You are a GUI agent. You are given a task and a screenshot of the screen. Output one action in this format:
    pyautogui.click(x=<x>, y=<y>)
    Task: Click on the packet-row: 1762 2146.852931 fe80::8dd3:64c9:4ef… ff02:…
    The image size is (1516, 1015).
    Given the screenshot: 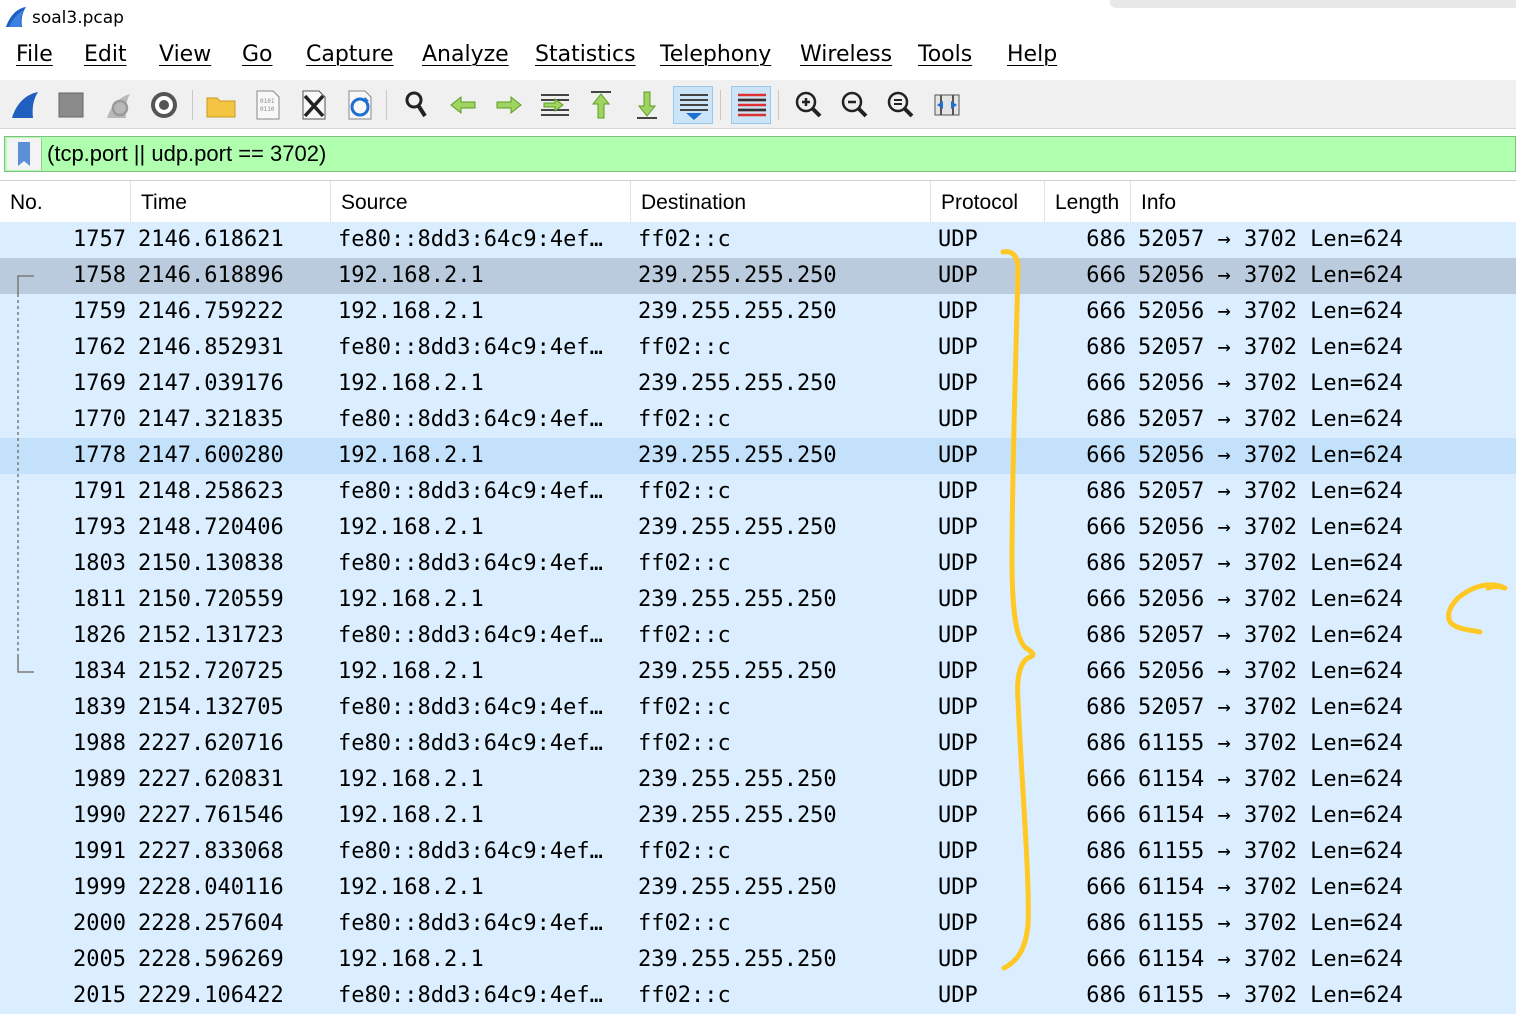 What is the action you would take?
    pyautogui.click(x=758, y=348)
    